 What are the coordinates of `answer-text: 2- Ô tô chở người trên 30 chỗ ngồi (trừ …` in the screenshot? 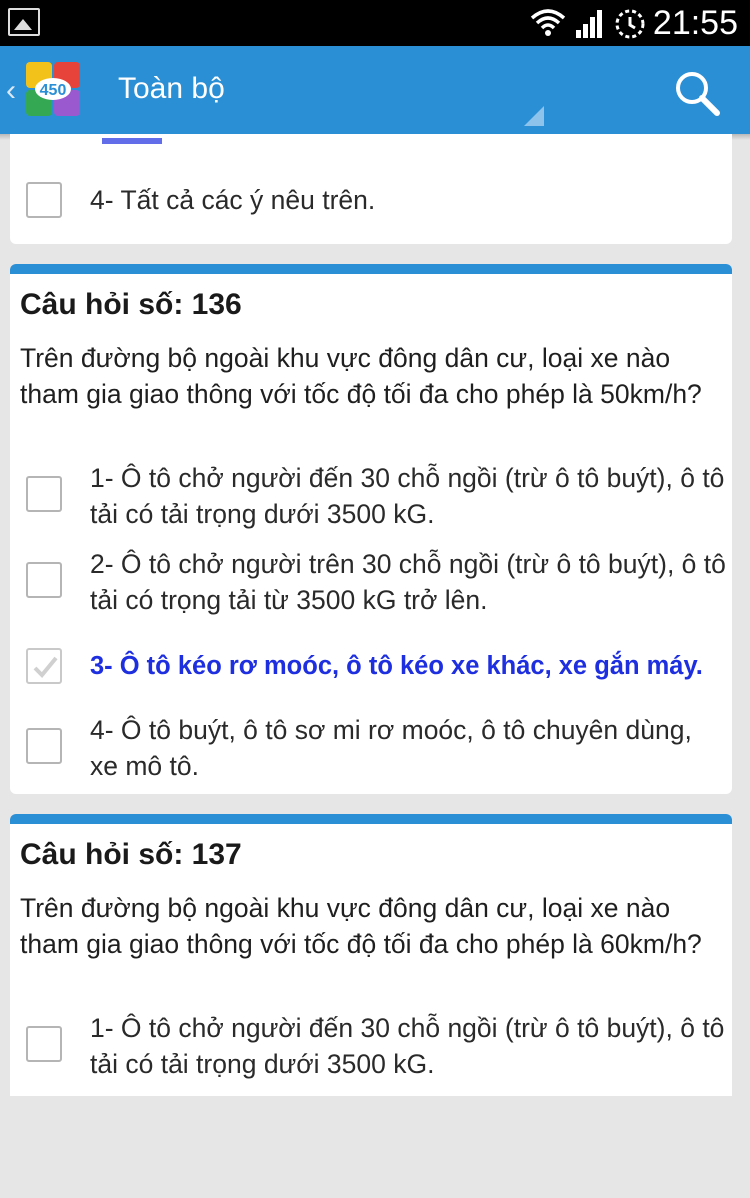 It's located at (408, 582).